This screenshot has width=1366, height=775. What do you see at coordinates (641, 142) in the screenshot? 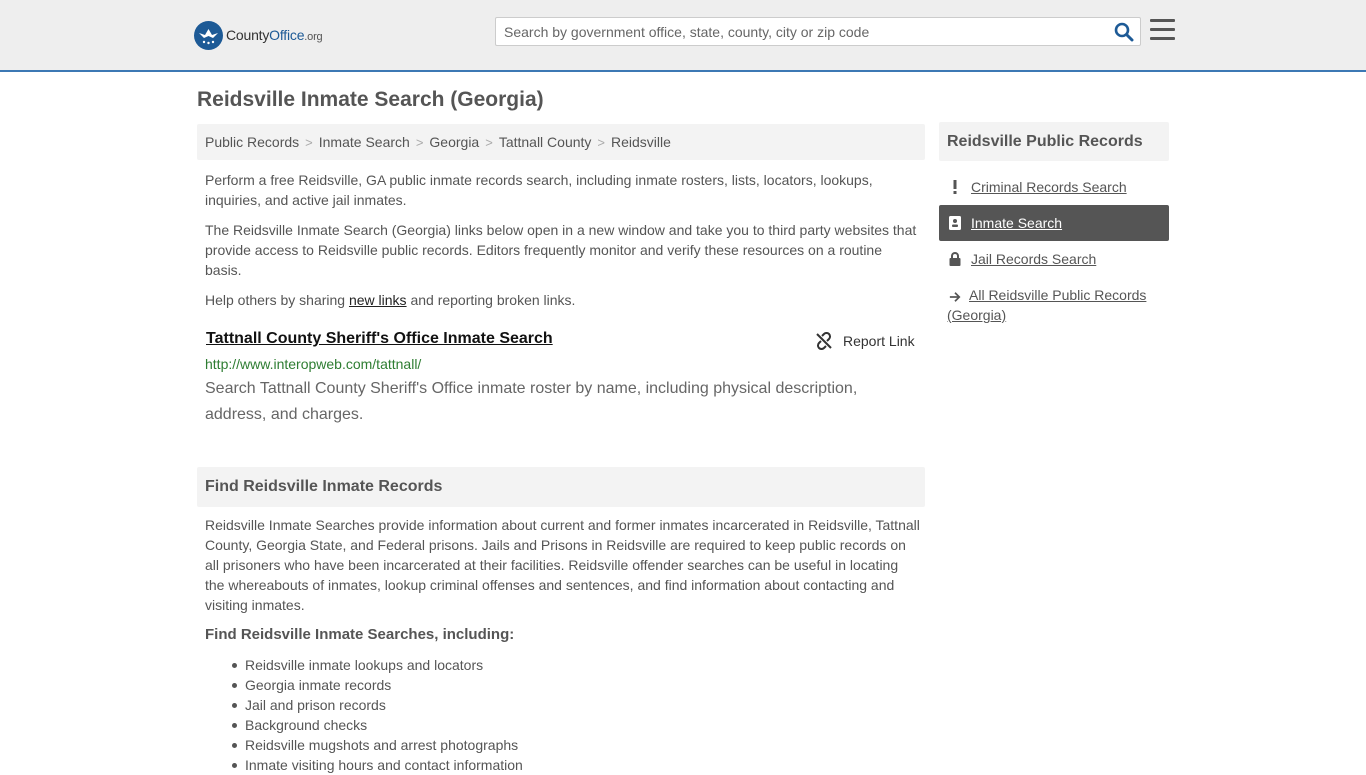
I see `breadcrumb-reidsville: Reidsville` at bounding box center [641, 142].